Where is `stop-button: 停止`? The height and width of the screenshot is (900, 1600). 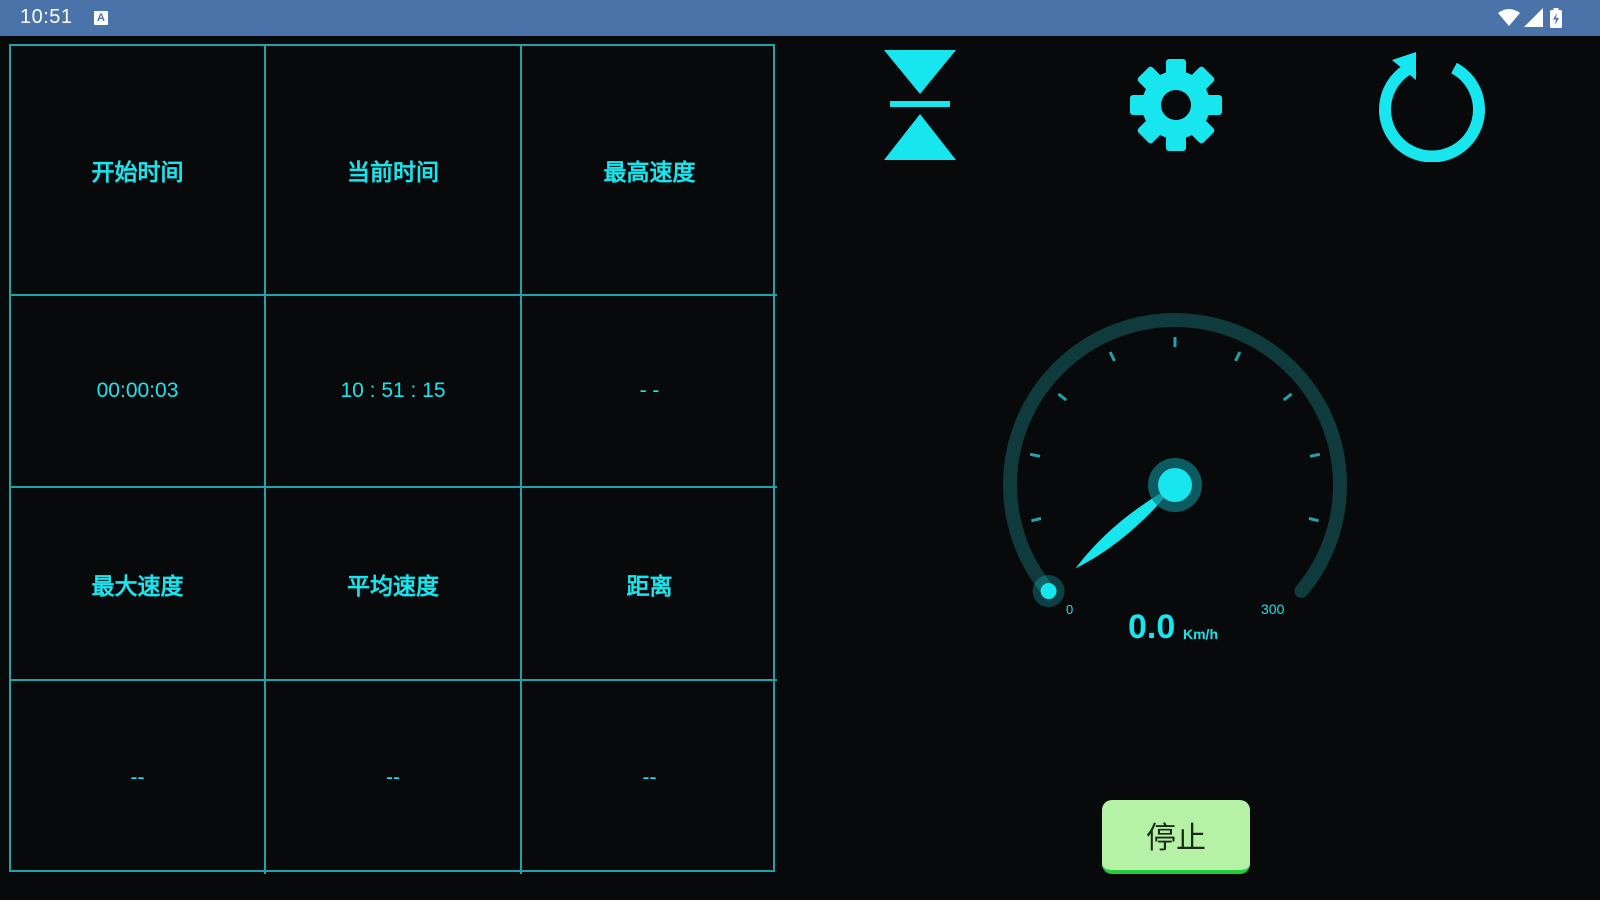
stop-button: 停止 is located at coordinates (1176, 837).